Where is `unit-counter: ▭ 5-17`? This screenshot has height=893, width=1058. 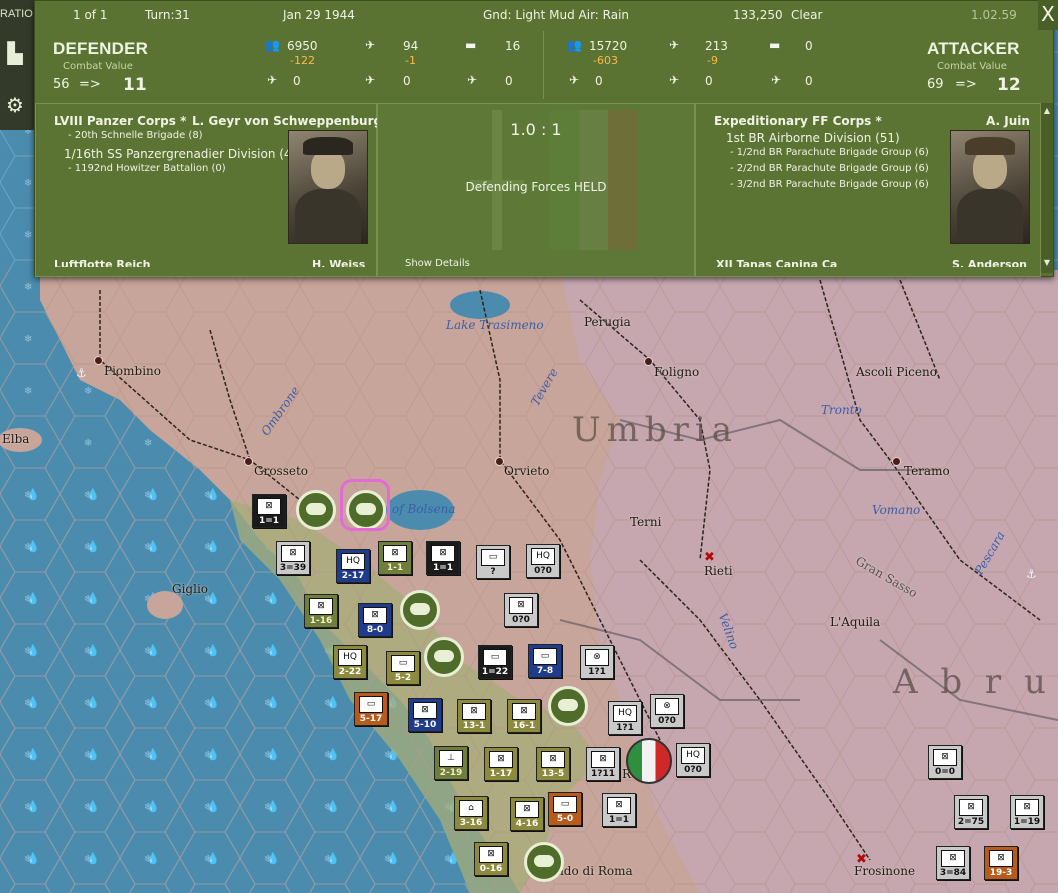
unit-counter: ▭ 5-17 is located at coordinates (371, 709).